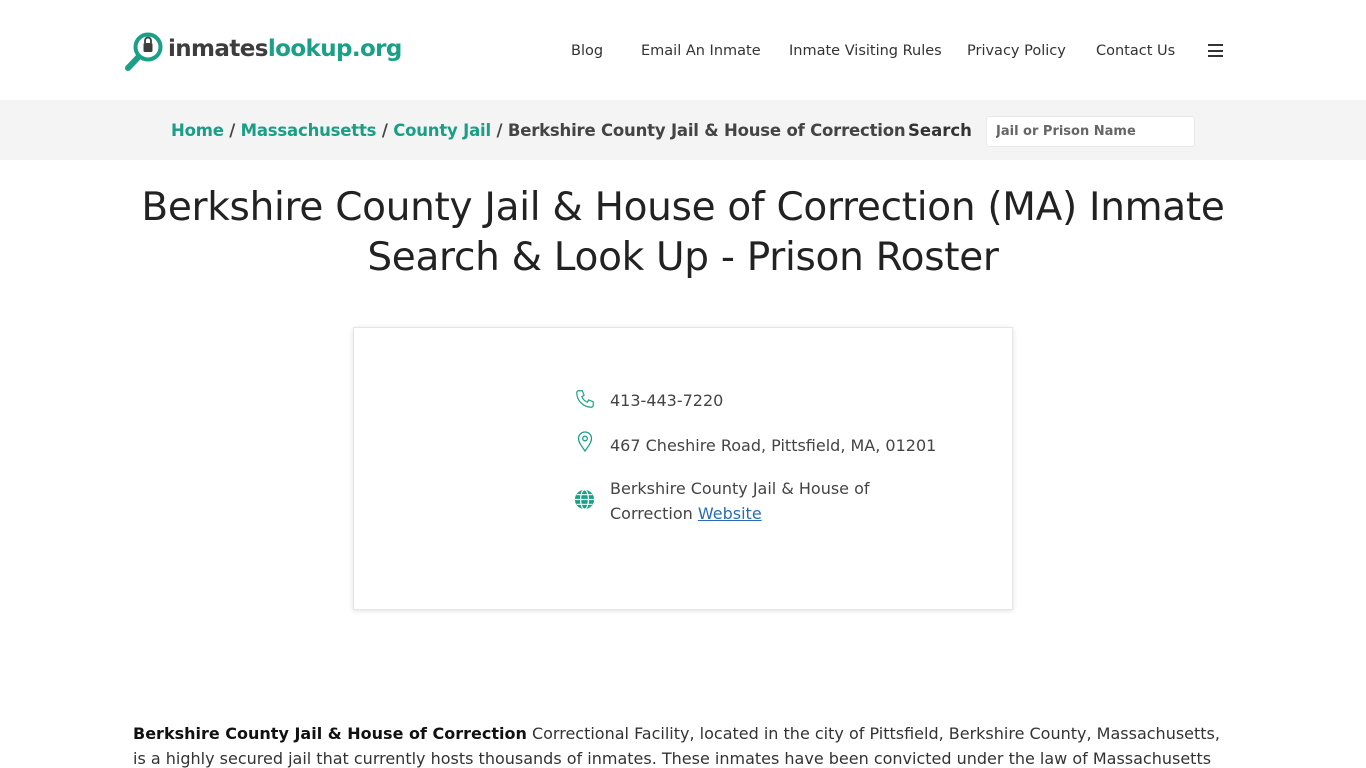 The width and height of the screenshot is (1366, 768). I want to click on search-input, so click(1090, 131).